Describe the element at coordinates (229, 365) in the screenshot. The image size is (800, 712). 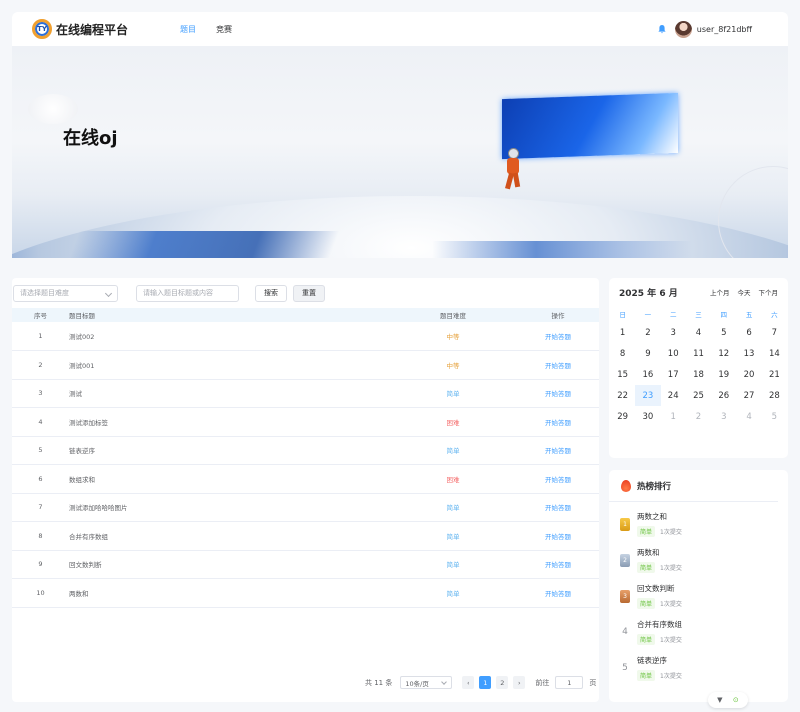
I see `cell-title: 测试001` at that location.